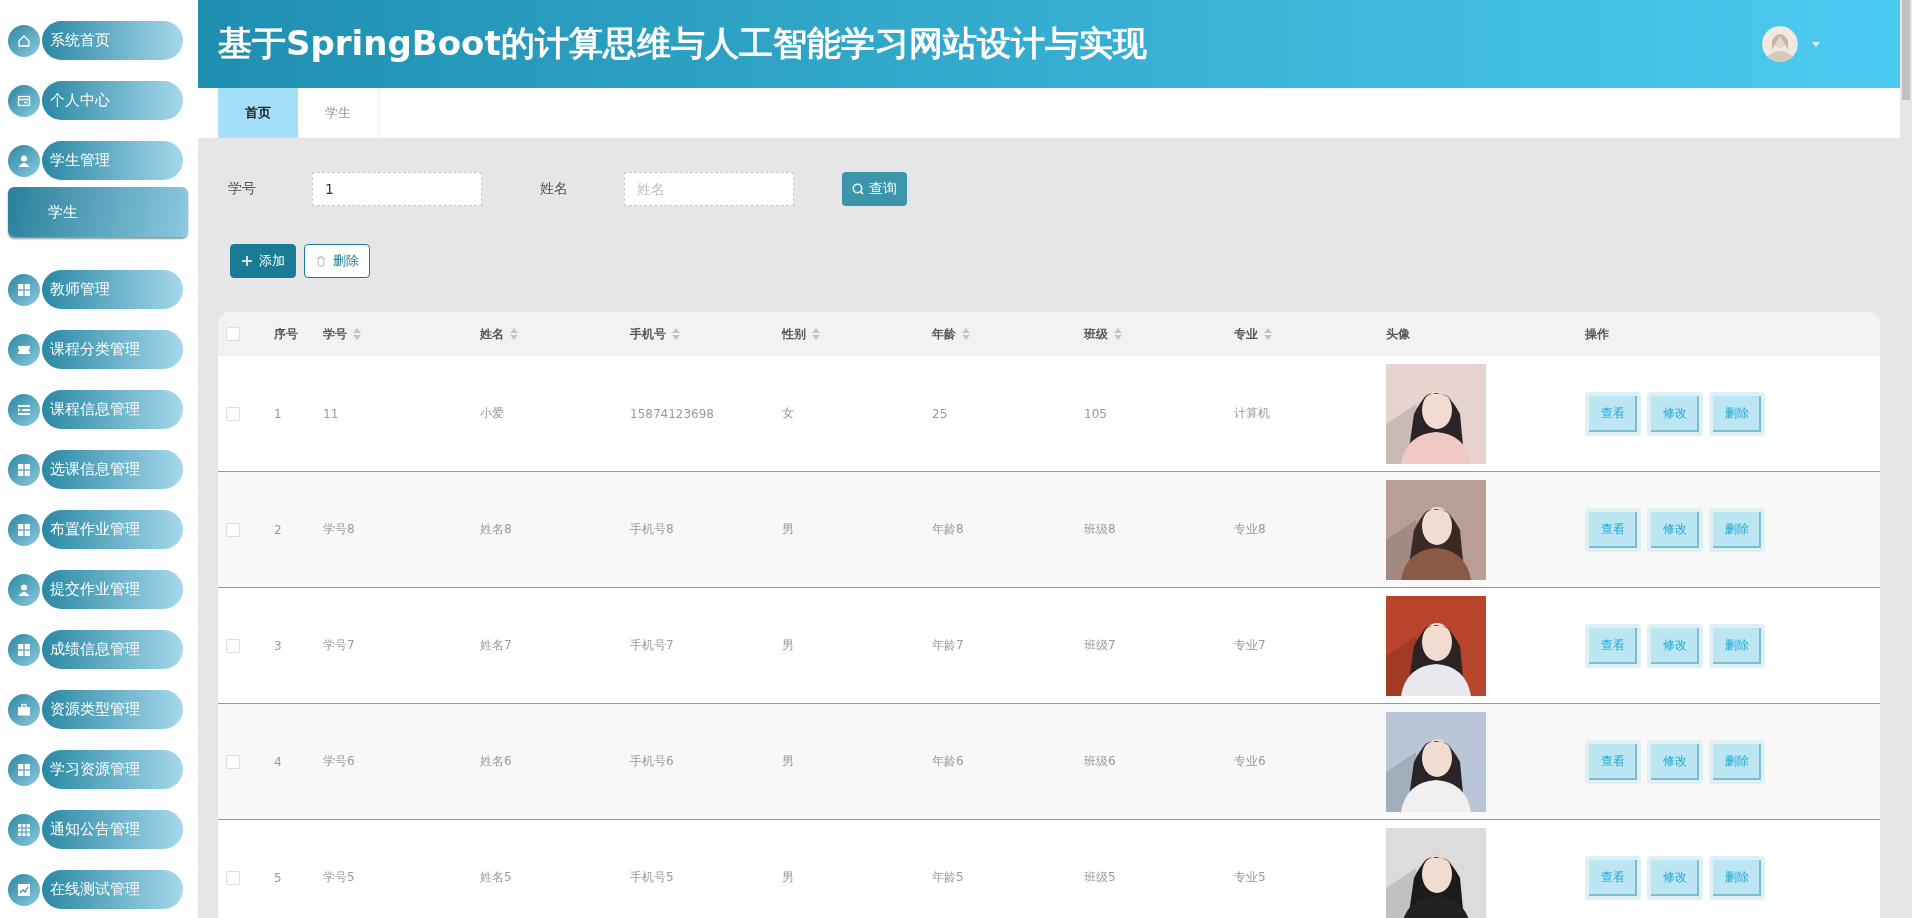 This screenshot has width=1912, height=918. Describe the element at coordinates (948, 761) in the screenshot. I see `table-cell: 年龄6` at that location.